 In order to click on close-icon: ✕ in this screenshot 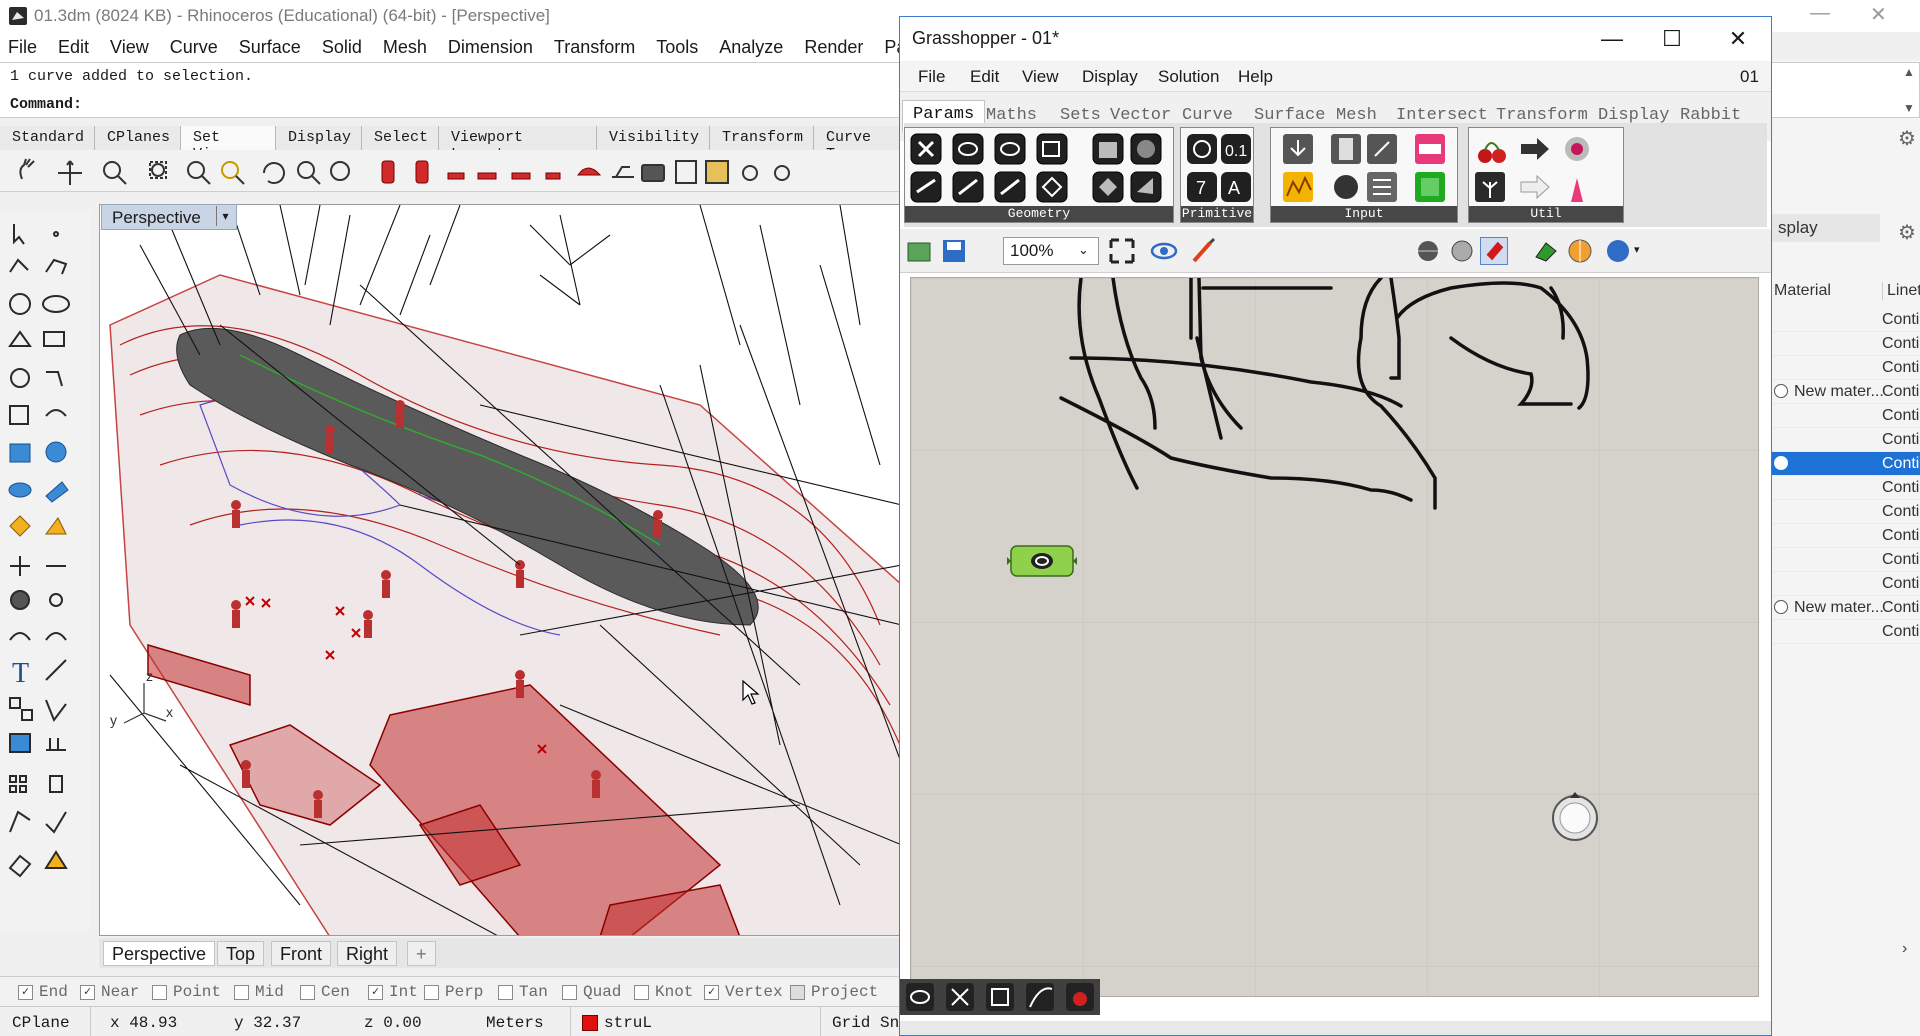, I will do `click(1878, 14)`.